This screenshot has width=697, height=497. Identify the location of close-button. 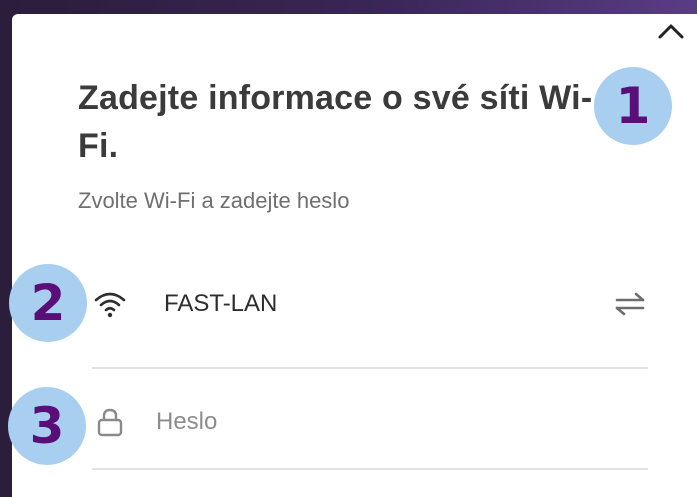
(671, 31).